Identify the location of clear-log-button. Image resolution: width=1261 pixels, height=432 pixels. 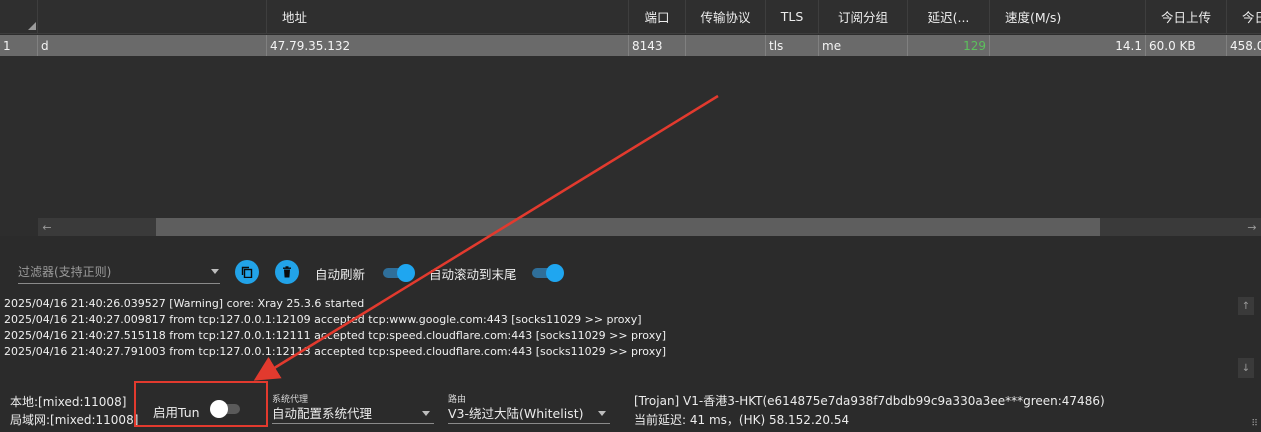
(287, 272).